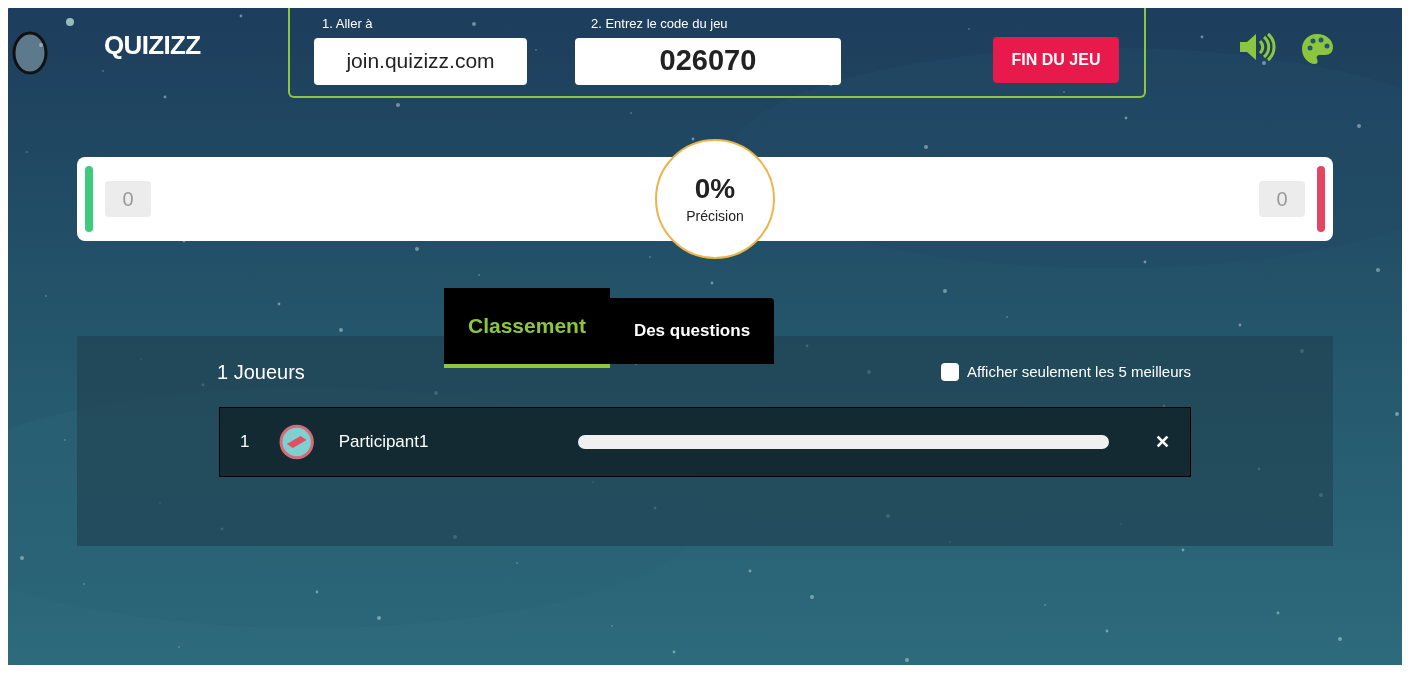 This screenshot has height=673, width=1410. Describe the element at coordinates (152, 45) in the screenshot. I see `logo: QUIZIZZ` at that location.